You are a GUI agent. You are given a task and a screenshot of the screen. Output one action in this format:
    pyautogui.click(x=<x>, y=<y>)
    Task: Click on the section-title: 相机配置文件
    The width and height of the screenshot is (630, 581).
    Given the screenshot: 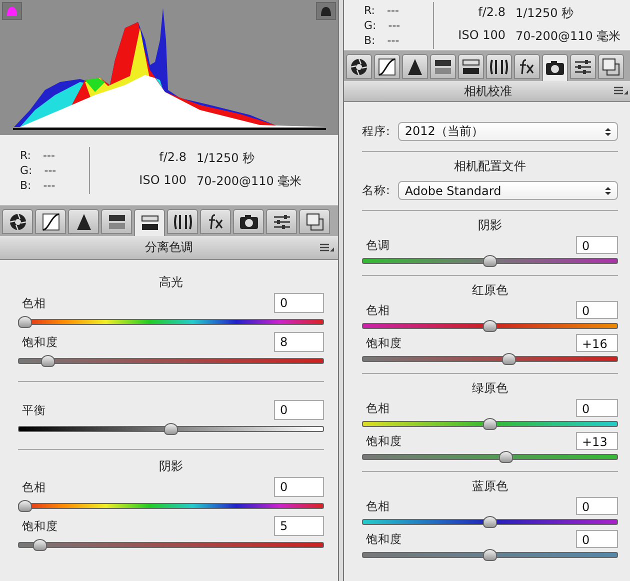 What is the action you would take?
    pyautogui.click(x=490, y=166)
    